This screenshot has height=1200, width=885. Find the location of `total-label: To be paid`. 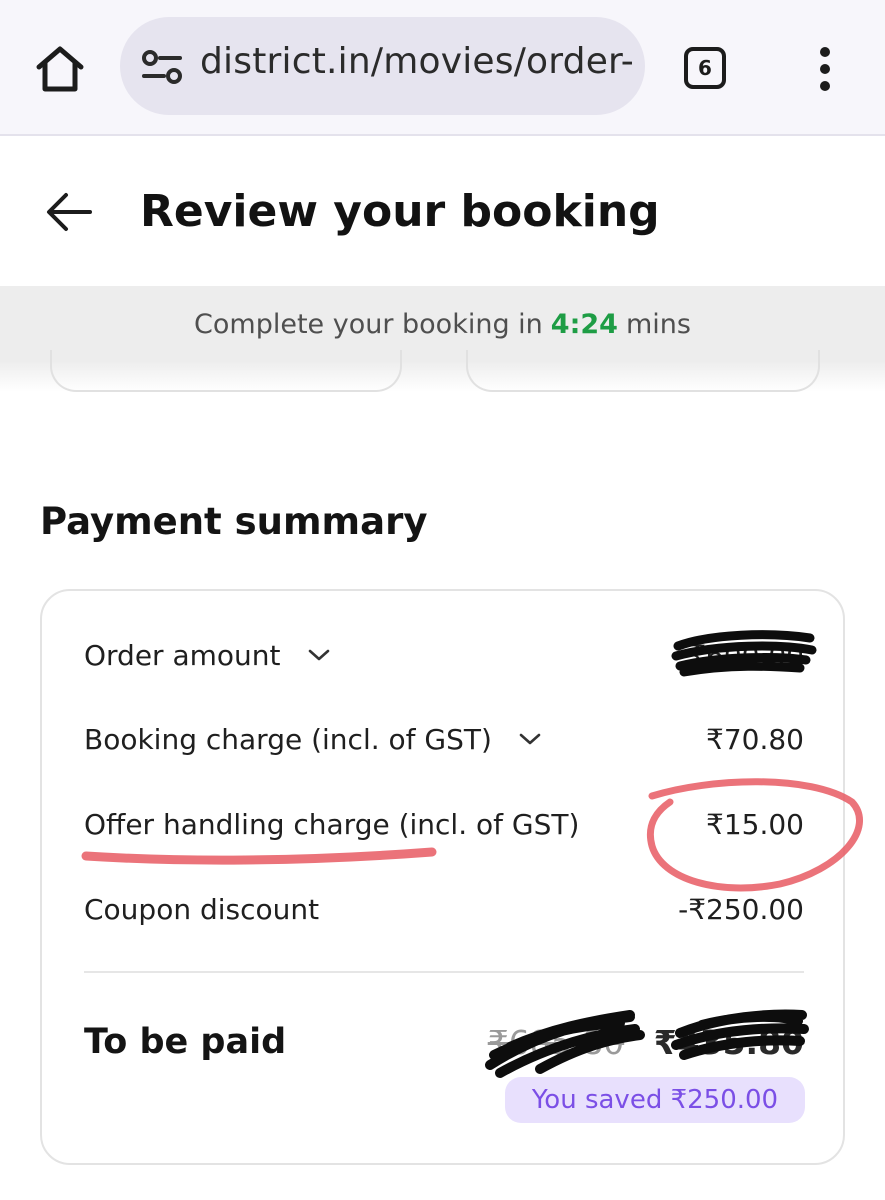

total-label: To be paid is located at coordinates (185, 1042).